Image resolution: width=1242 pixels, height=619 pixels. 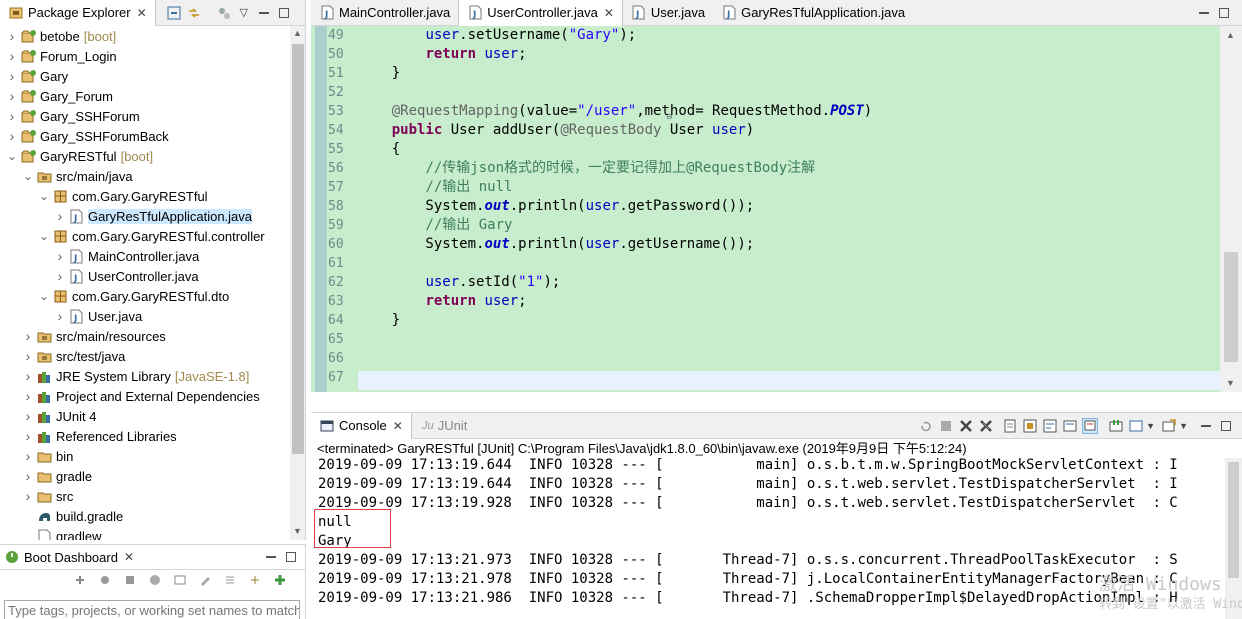 What do you see at coordinates (1090, 425) in the screenshot?
I see `show-on-error-icon` at bounding box center [1090, 425].